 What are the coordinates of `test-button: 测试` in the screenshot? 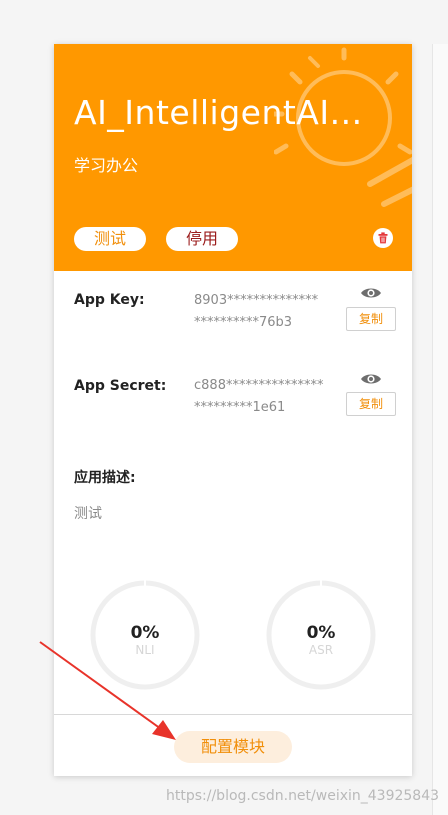 It's located at (110, 239).